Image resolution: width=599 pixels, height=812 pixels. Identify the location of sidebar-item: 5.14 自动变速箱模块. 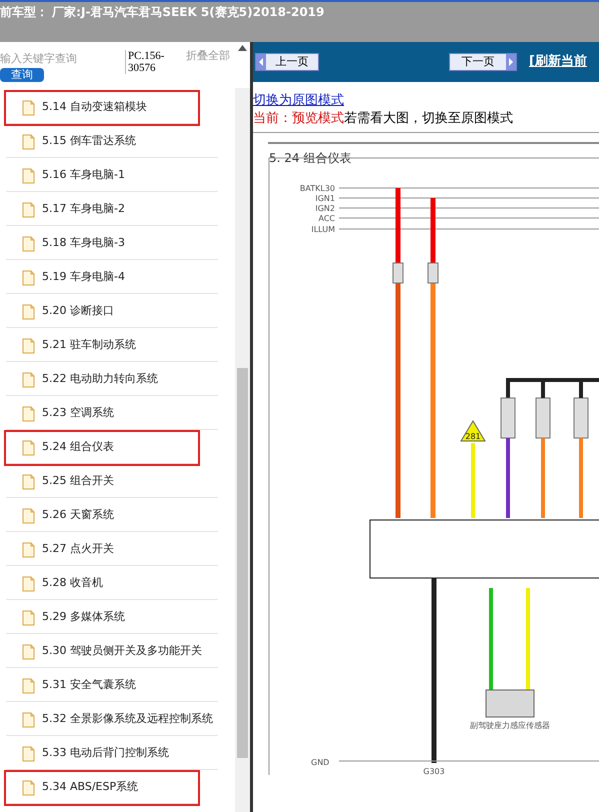
(102, 108).